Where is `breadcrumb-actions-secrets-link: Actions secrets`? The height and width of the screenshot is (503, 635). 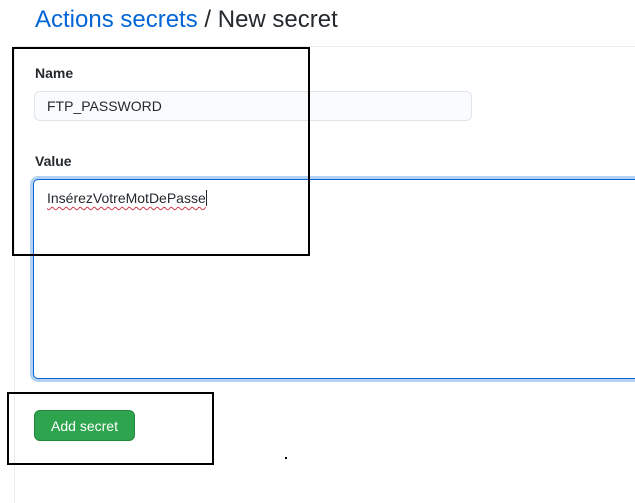 breadcrumb-actions-secrets-link: Actions secrets is located at coordinates (116, 19).